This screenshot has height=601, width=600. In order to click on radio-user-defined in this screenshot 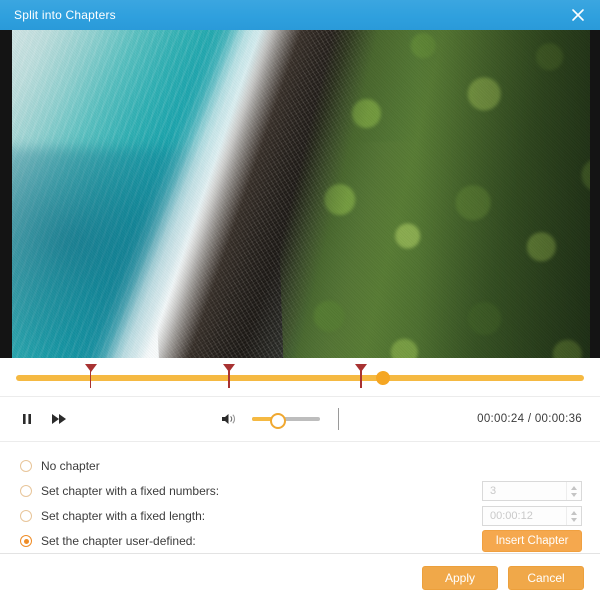, I will do `click(26, 541)`.